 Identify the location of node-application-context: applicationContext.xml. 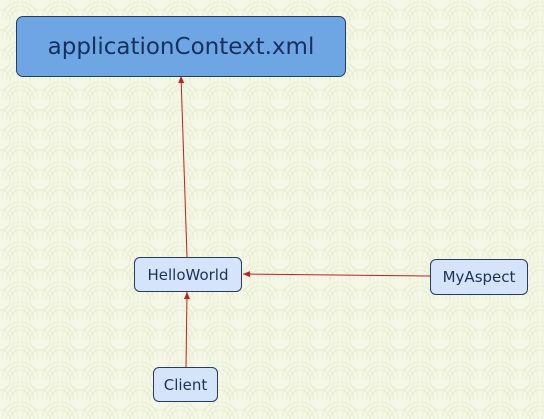
(181, 46).